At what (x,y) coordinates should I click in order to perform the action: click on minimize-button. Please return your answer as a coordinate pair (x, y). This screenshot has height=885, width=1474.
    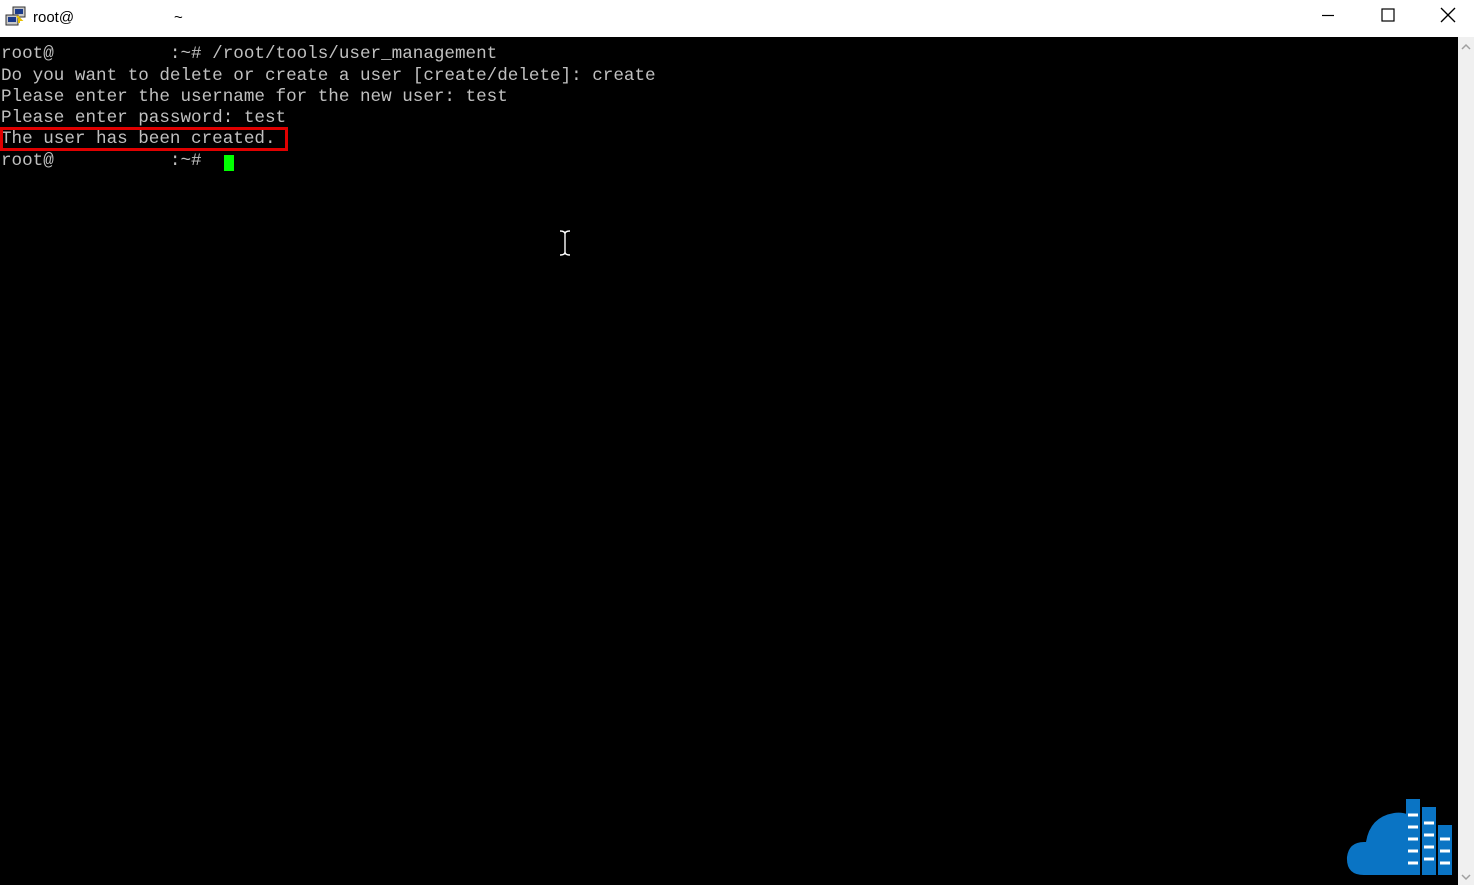
    Looking at the image, I should click on (1328, 17).